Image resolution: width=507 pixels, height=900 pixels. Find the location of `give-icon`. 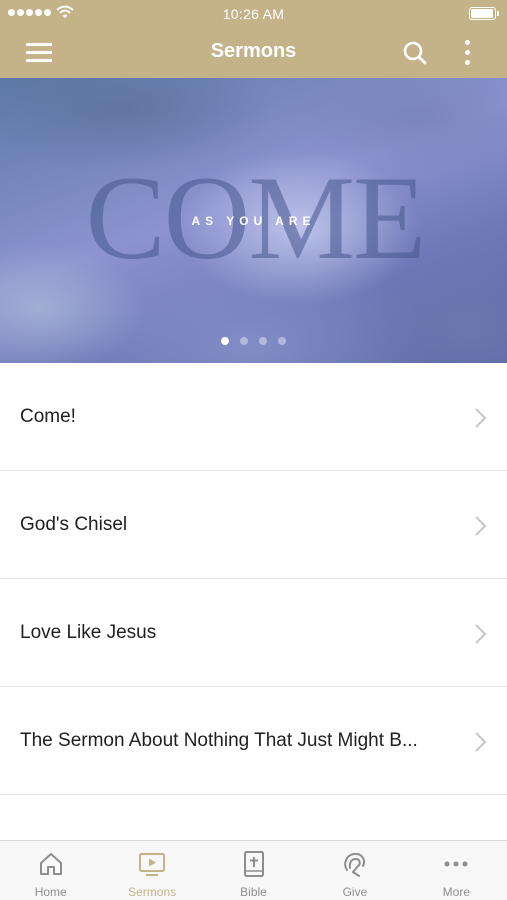

give-icon is located at coordinates (354, 864).